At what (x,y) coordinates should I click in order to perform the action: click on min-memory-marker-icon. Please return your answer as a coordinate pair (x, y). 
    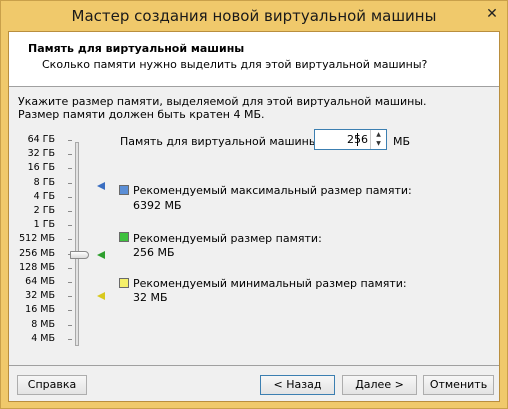
    Looking at the image, I should click on (101, 296).